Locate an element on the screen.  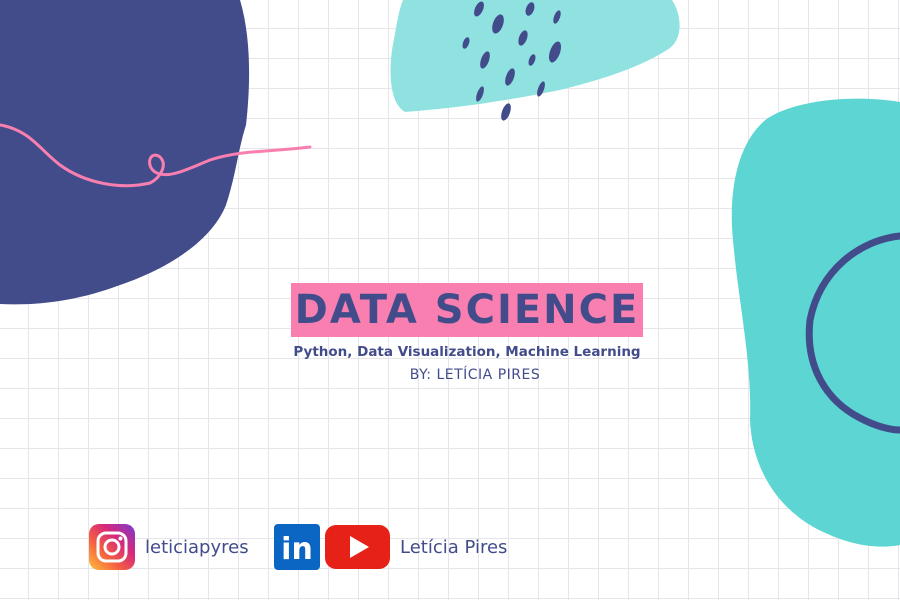
linkedin-link: in is located at coordinates (297, 547).